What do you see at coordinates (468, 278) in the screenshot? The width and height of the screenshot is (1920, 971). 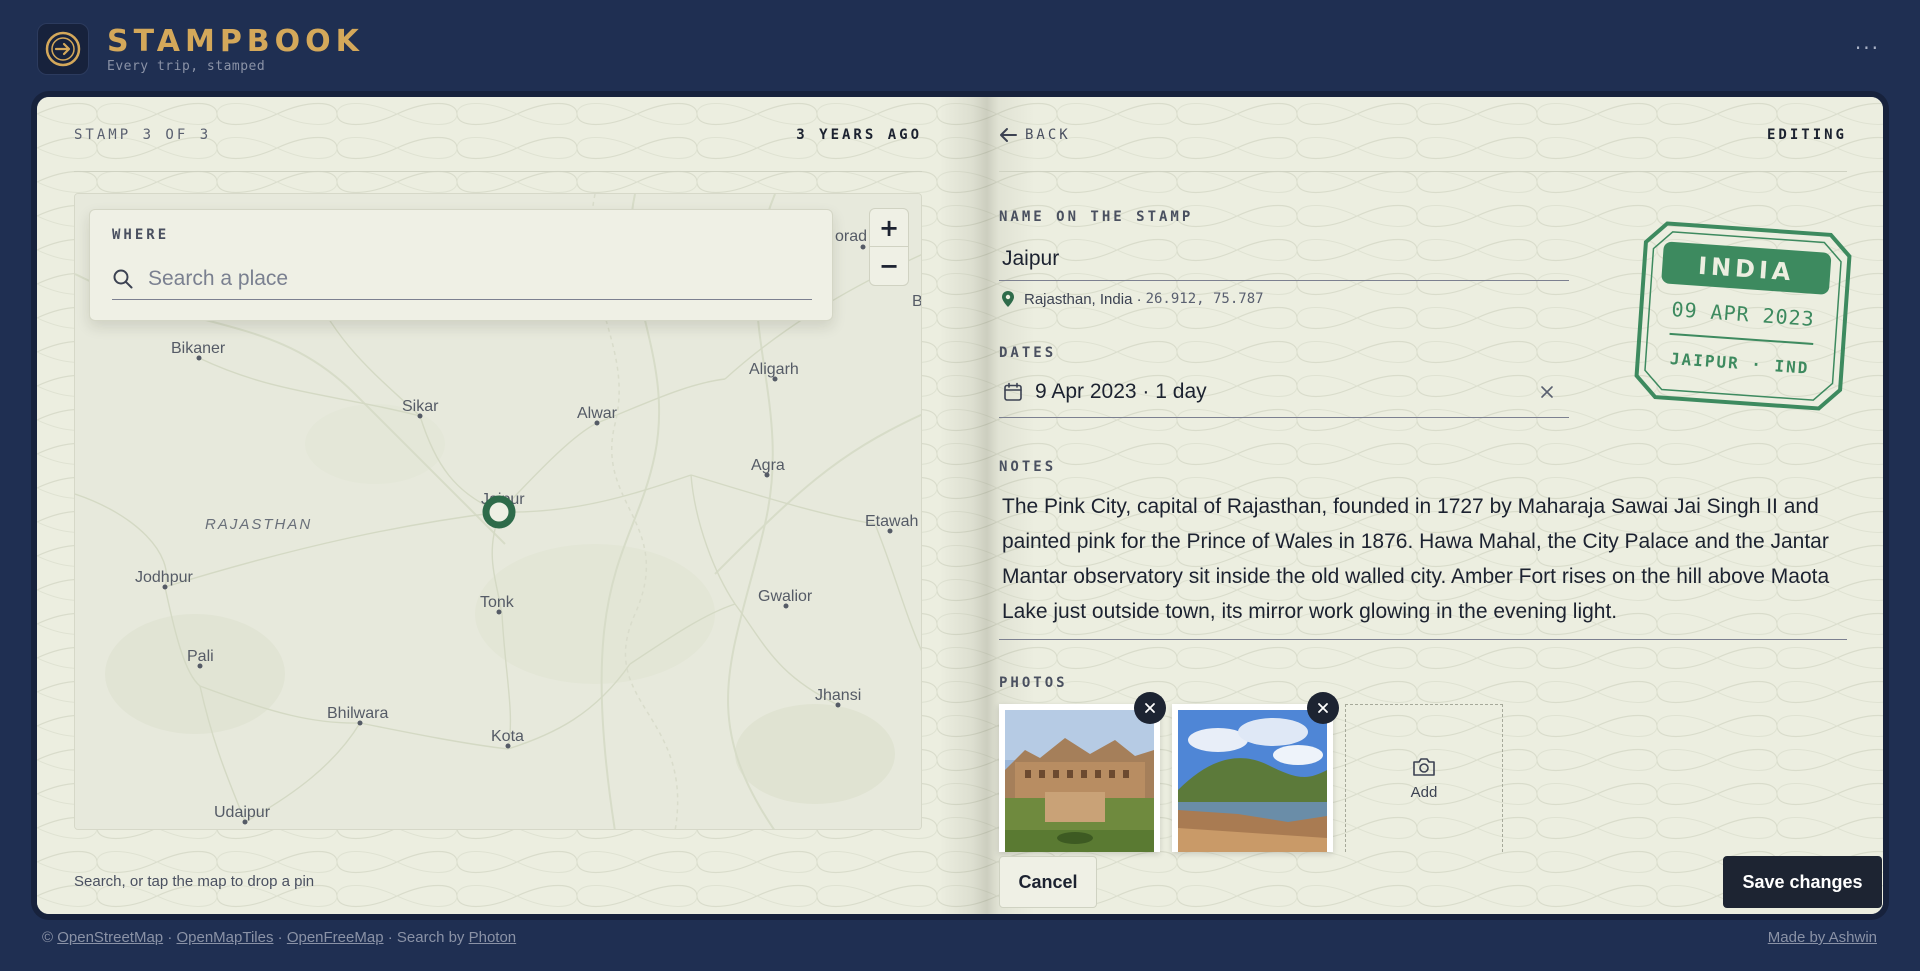 I see `search-input` at bounding box center [468, 278].